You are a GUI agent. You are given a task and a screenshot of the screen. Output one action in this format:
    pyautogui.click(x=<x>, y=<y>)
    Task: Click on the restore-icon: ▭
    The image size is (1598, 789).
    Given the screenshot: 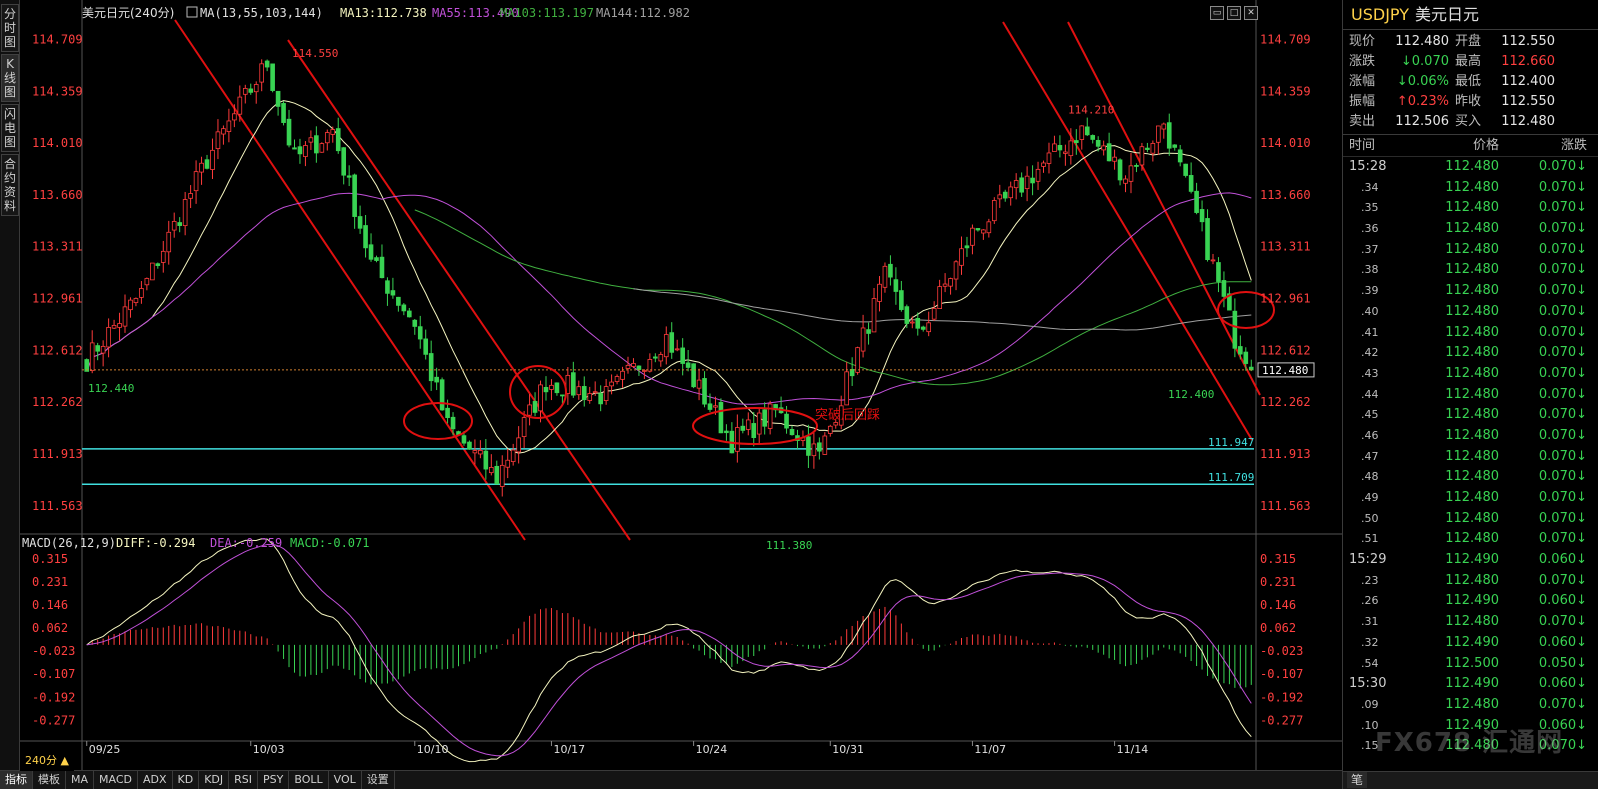 What is the action you would take?
    pyautogui.click(x=1217, y=13)
    